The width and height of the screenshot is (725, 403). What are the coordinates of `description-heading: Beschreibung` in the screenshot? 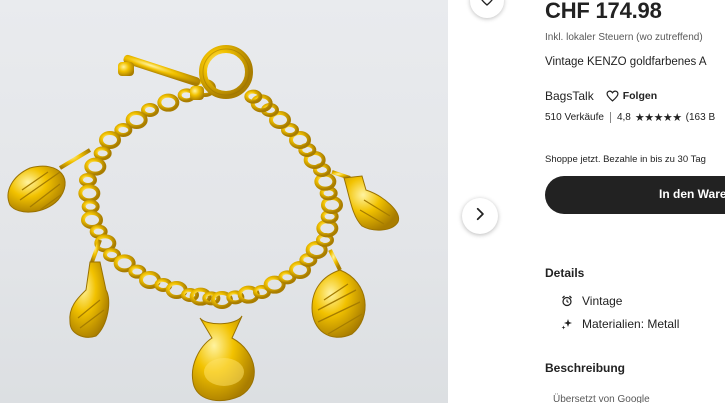 It's located at (585, 368).